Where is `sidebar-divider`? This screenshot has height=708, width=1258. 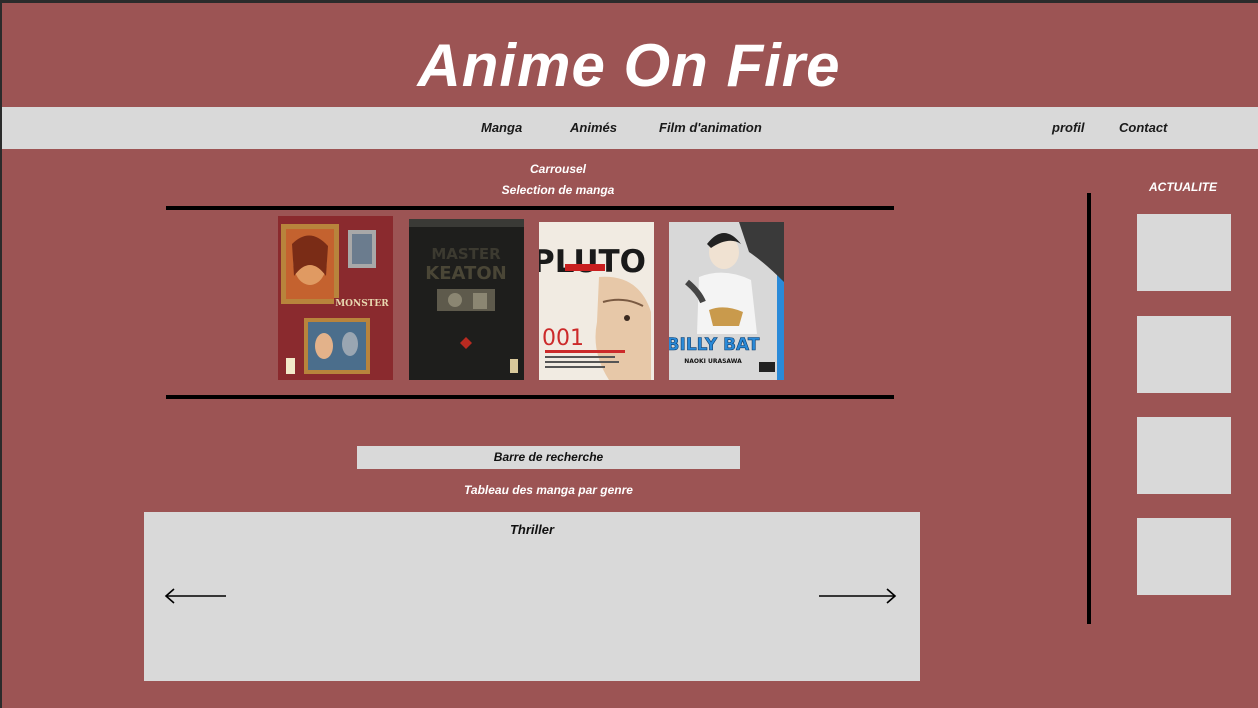 sidebar-divider is located at coordinates (1089, 408).